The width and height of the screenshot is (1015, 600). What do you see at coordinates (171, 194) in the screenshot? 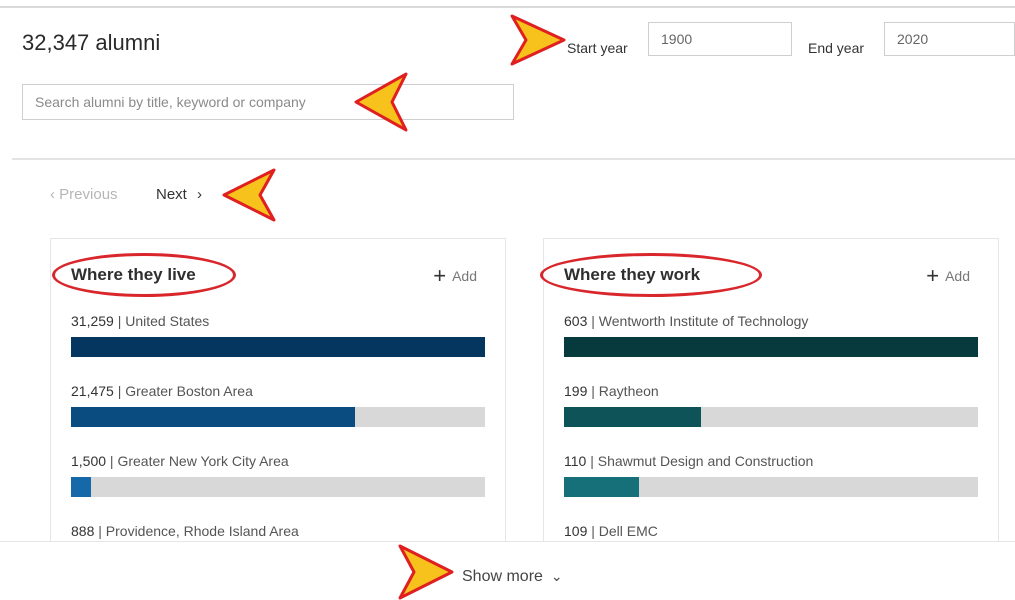
I see `next-label: Next` at bounding box center [171, 194].